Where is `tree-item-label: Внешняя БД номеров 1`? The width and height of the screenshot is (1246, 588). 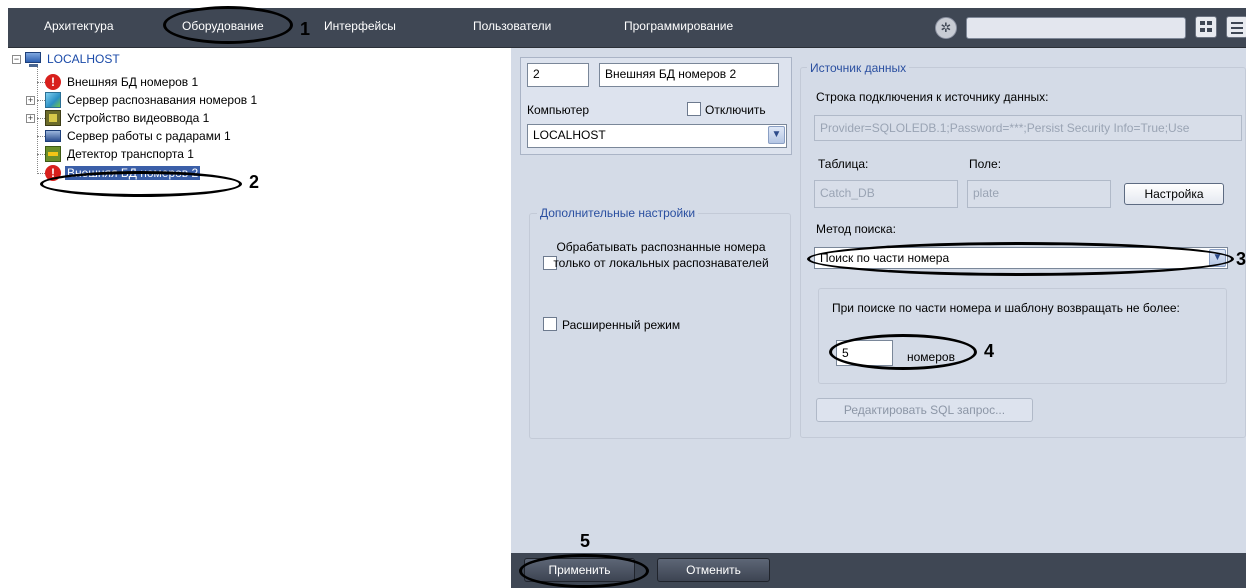
tree-item-label: Внешняя БД номеров 1 is located at coordinates (133, 82).